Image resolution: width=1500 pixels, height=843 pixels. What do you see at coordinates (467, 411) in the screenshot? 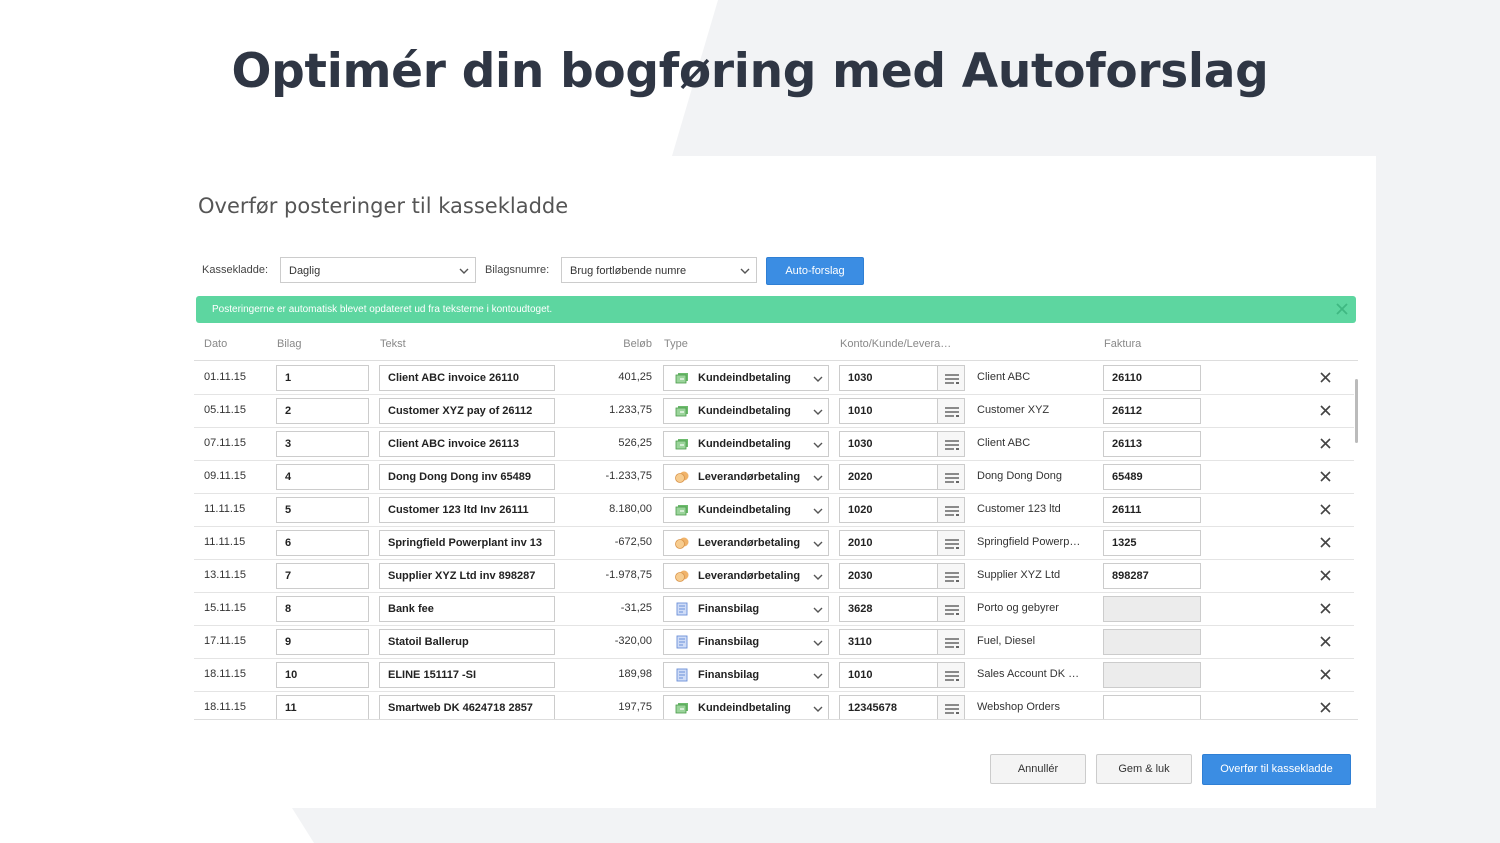
I see `tekst-input: Customer XYZ pay of 26112` at bounding box center [467, 411].